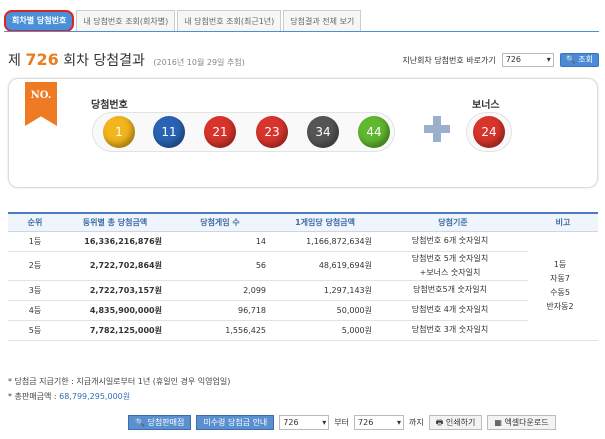  I want to click on excel-label: 엑셀다운로드, so click(526, 422).